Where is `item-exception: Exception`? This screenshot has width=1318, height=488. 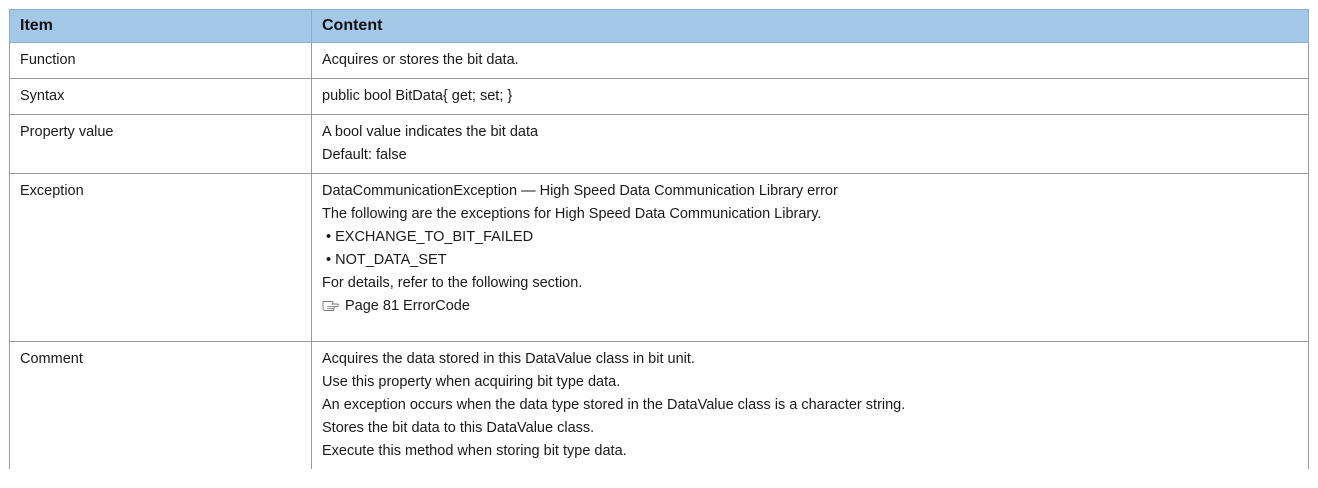
item-exception: Exception is located at coordinates (160, 257).